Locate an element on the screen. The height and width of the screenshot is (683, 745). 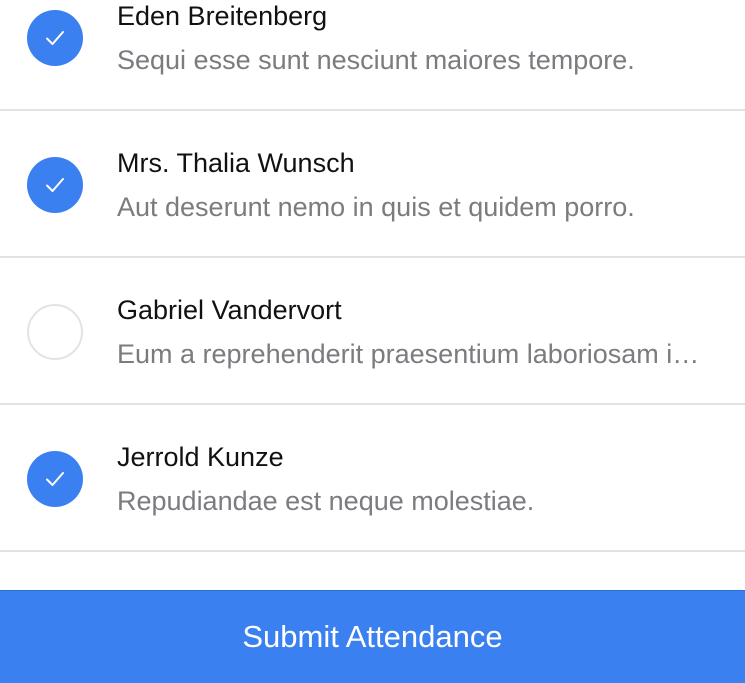
attendee-name: Eden Breitenberg is located at coordinates (222, 16).